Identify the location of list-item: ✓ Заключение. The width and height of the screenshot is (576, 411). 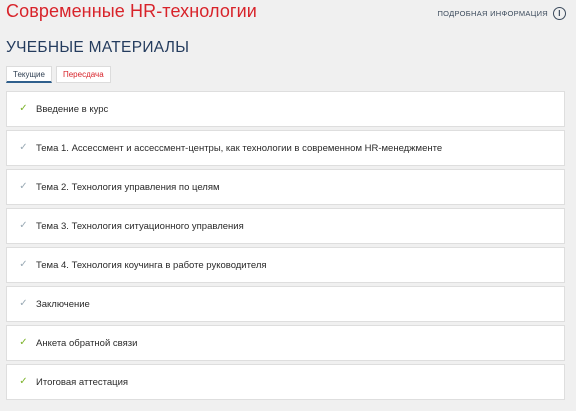
(285, 304).